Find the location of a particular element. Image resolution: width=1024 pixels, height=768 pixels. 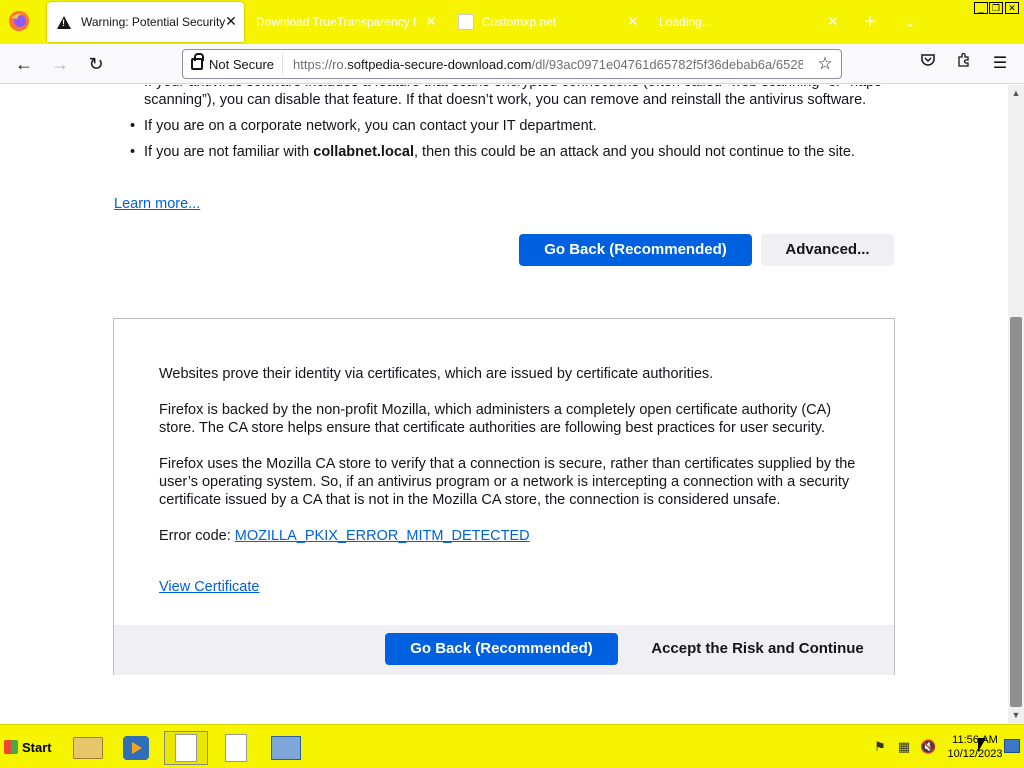

tab-title: Download TrueTransparency free is located at coordinates (336, 22).